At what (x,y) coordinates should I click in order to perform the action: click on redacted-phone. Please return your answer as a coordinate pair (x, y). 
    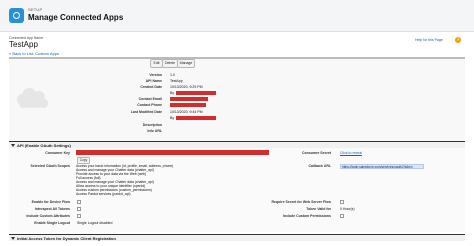
    Looking at the image, I should click on (188, 105).